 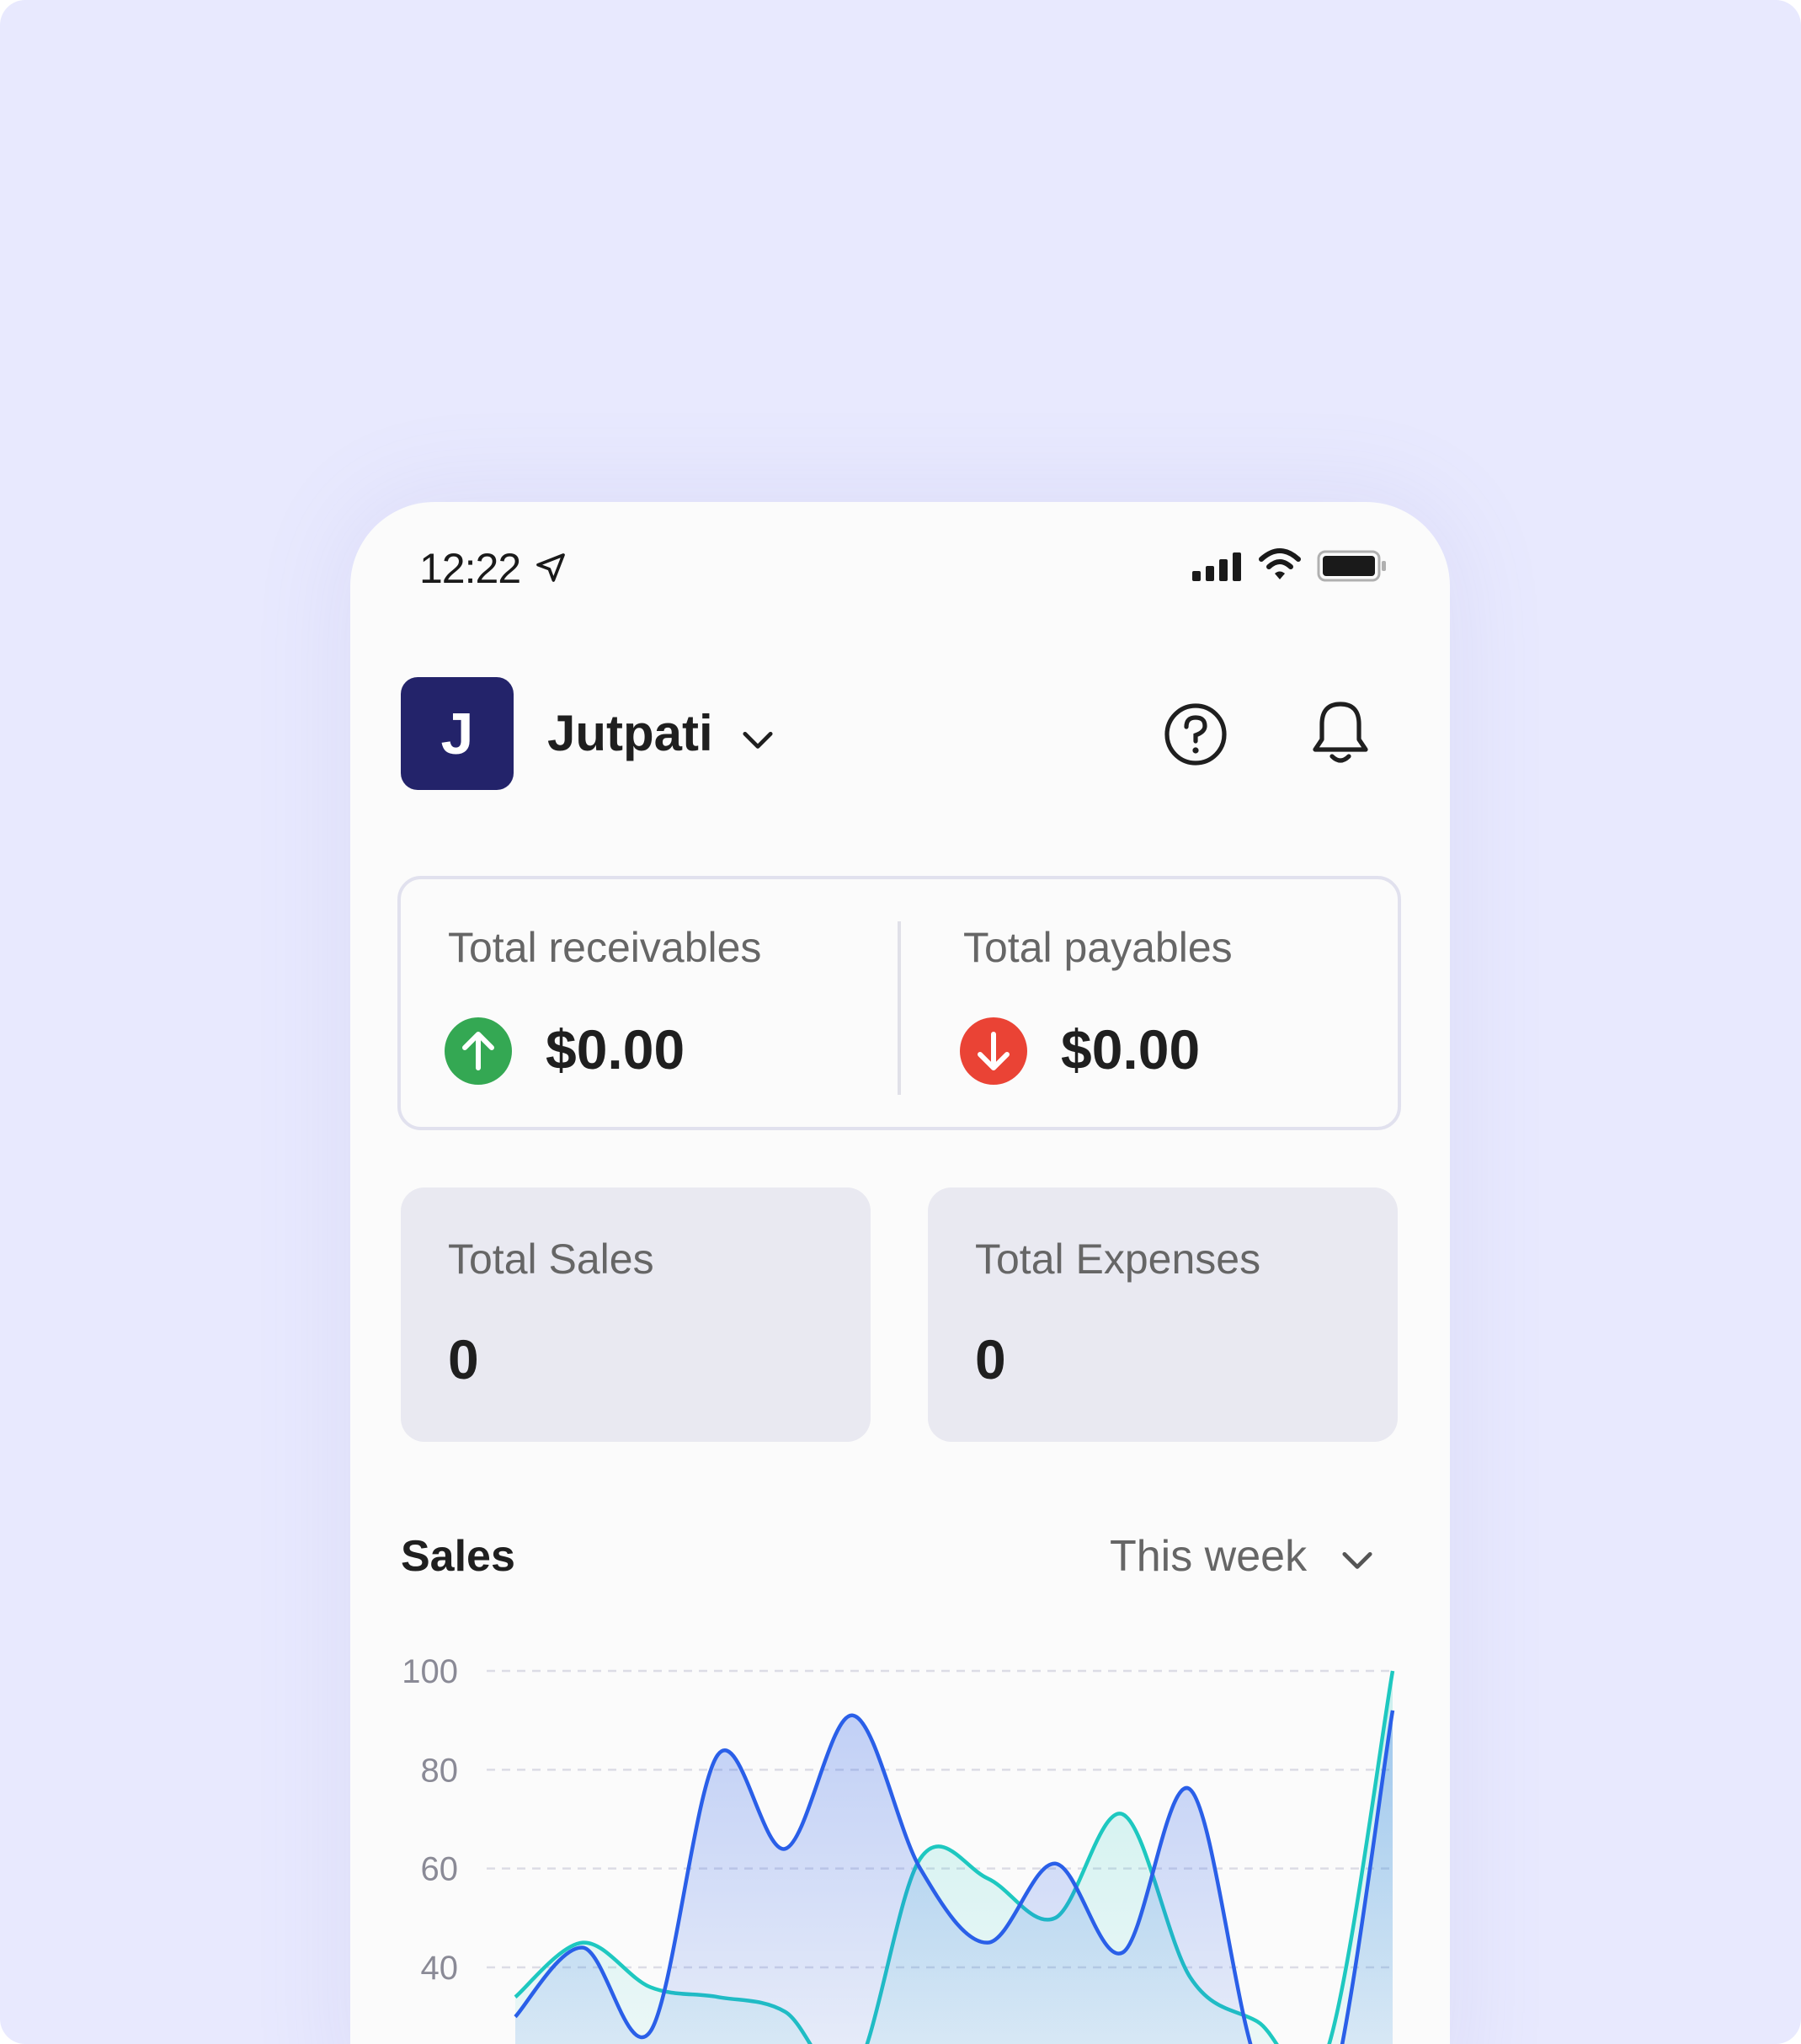 What do you see at coordinates (440, 1770) in the screenshot?
I see `y-tick-label: 80` at bounding box center [440, 1770].